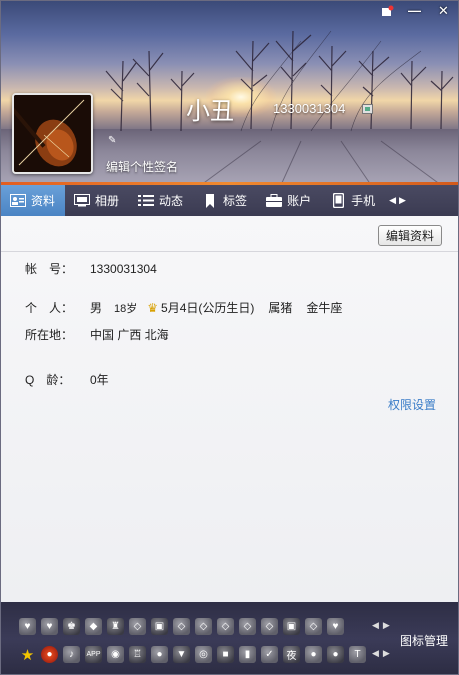 The image size is (459, 675). What do you see at coordinates (126, 308) in the screenshot?
I see `age-value: 18岁` at bounding box center [126, 308].